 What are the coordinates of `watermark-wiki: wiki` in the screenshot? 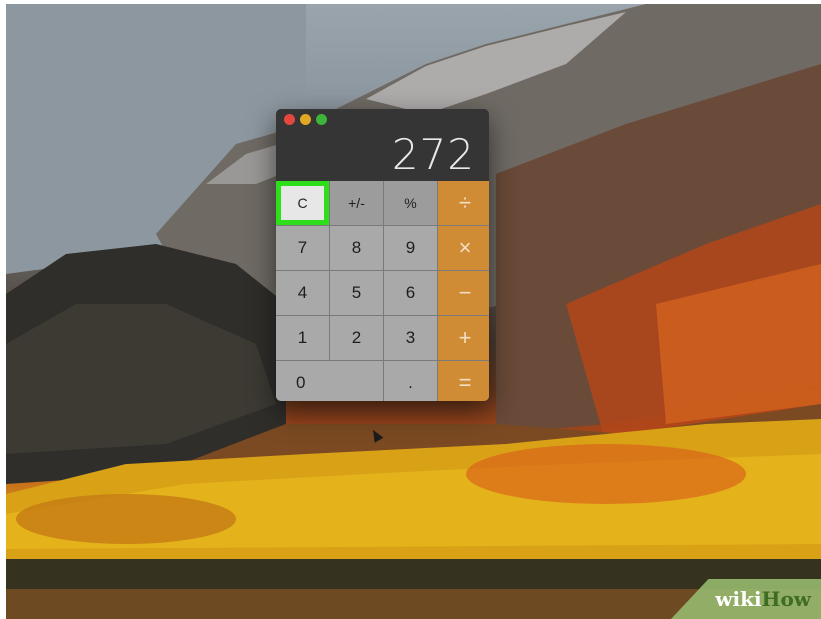 It's located at (738, 599).